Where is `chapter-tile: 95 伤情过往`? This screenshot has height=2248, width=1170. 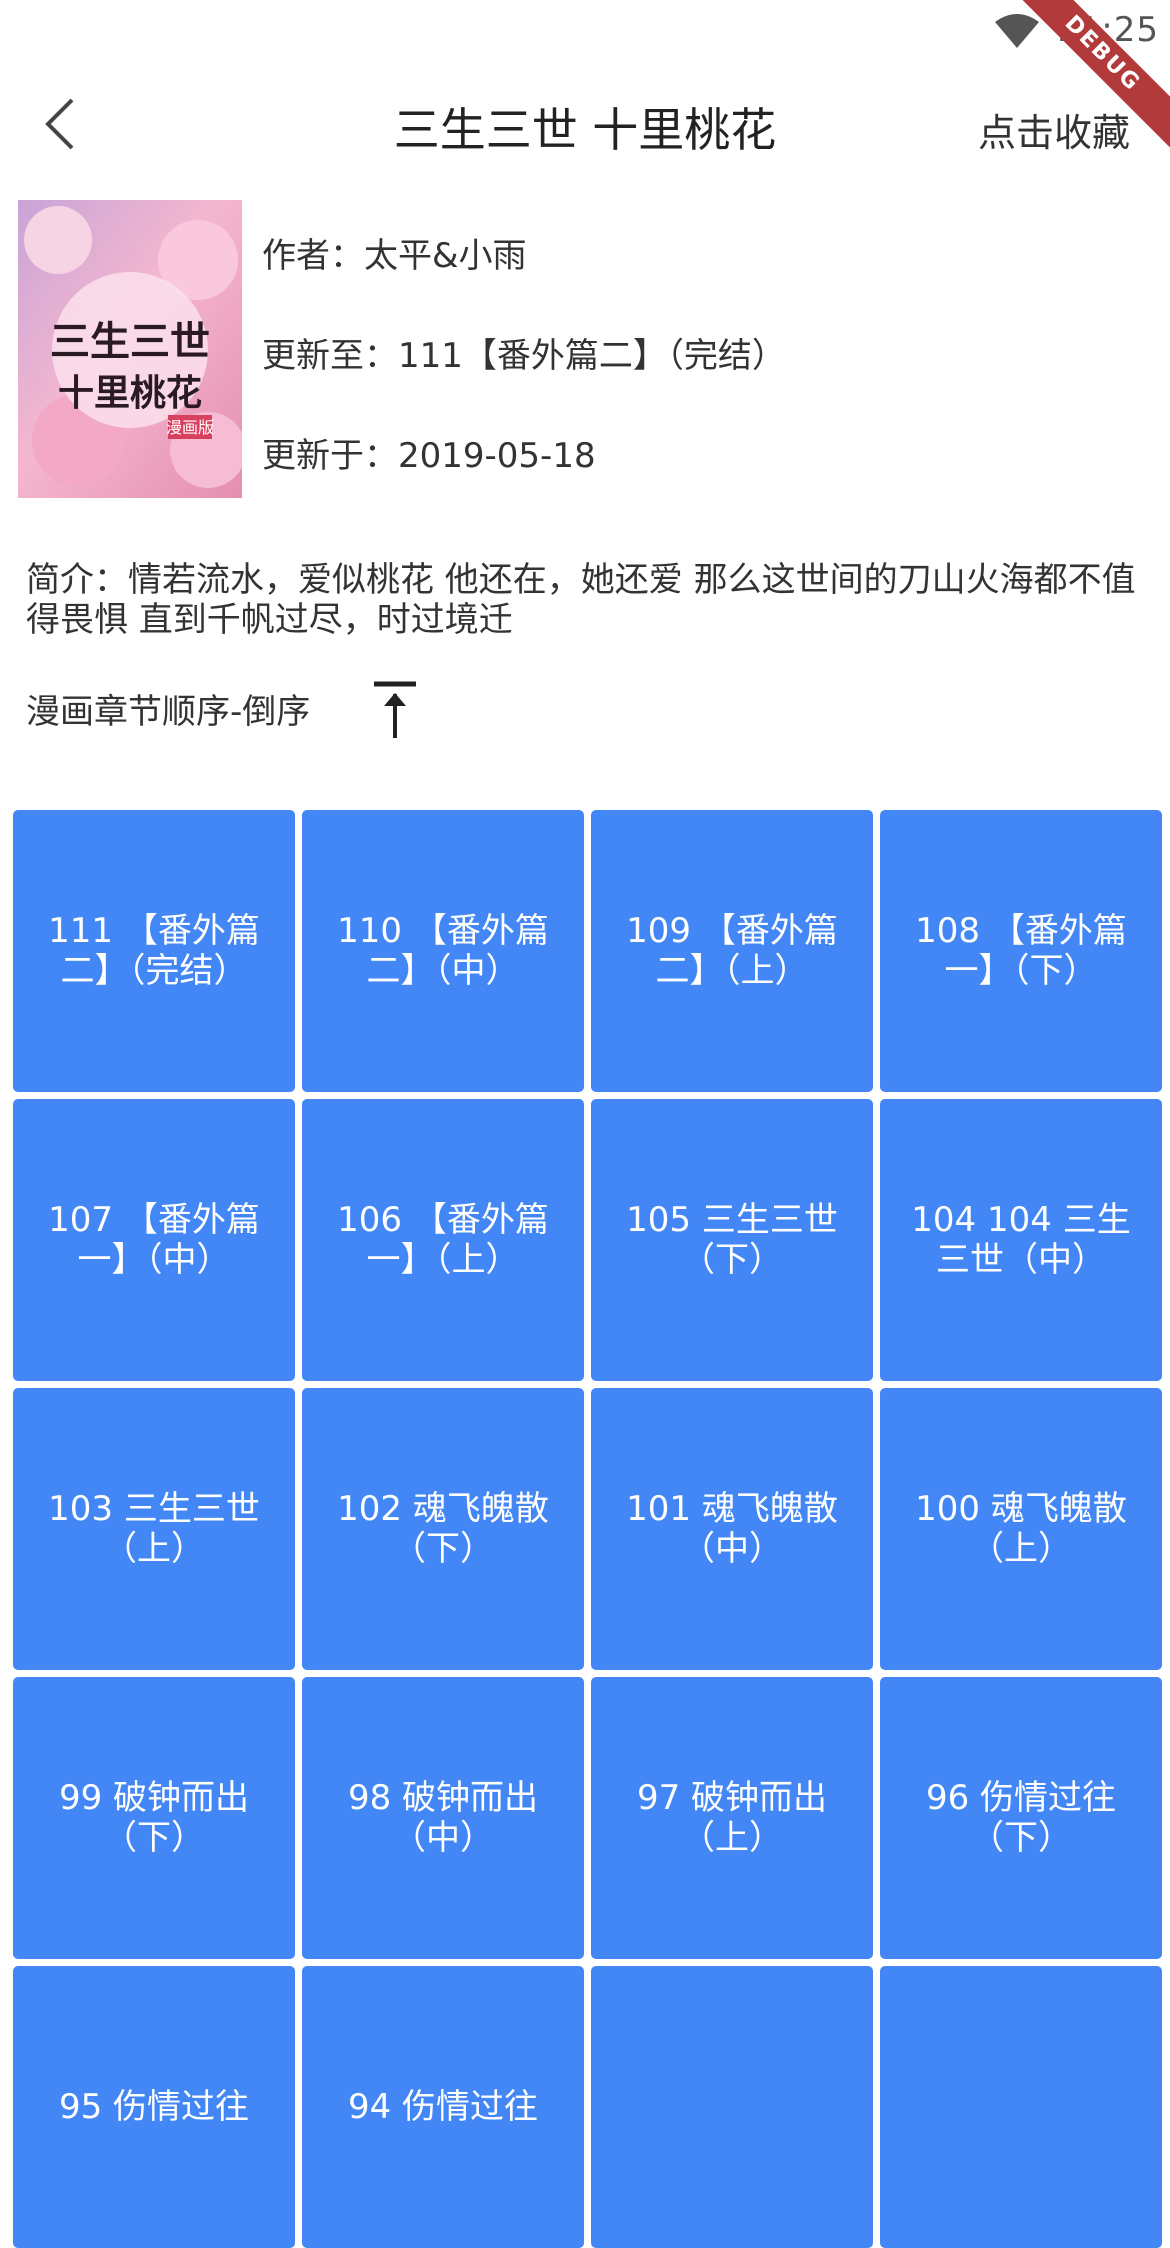
chapter-tile: 95 伤情过往 is located at coordinates (154, 2107).